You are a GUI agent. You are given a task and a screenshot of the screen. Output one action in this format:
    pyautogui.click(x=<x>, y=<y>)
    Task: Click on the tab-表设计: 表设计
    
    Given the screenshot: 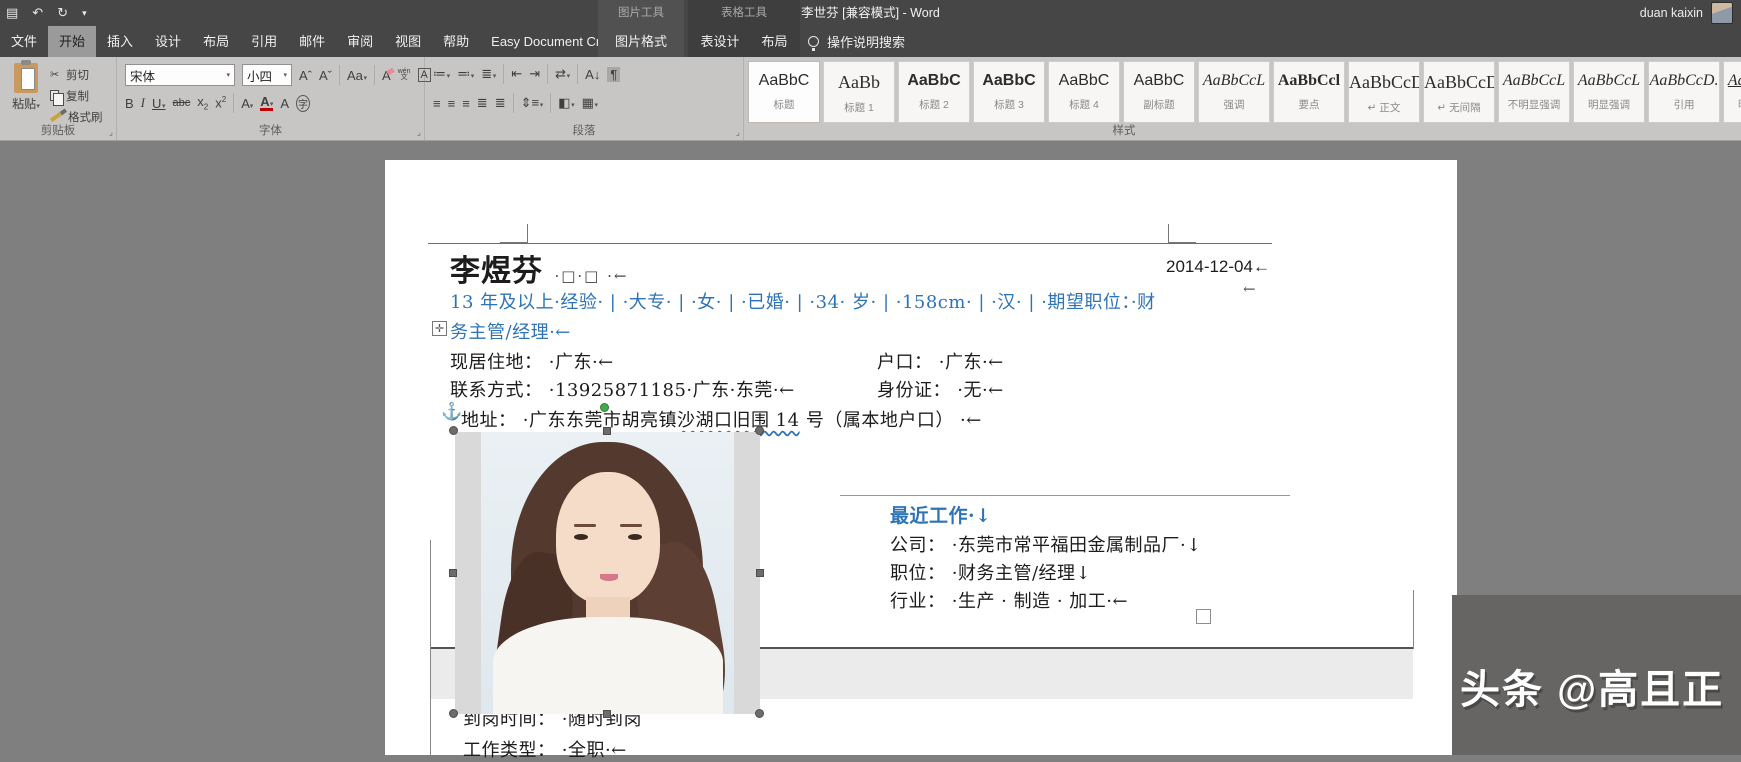 What is the action you would take?
    pyautogui.click(x=719, y=41)
    